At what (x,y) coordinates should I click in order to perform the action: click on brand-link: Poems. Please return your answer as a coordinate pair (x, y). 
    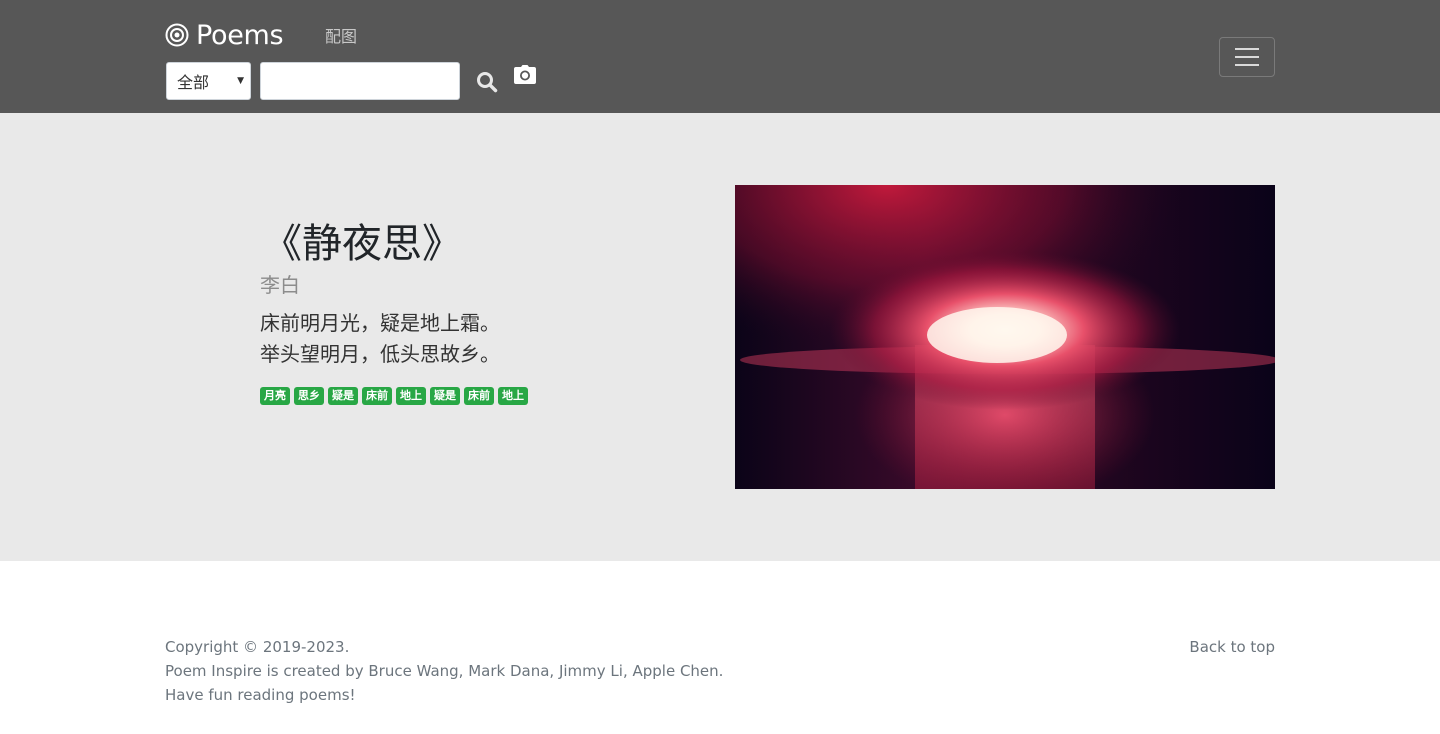
    Looking at the image, I should click on (224, 35).